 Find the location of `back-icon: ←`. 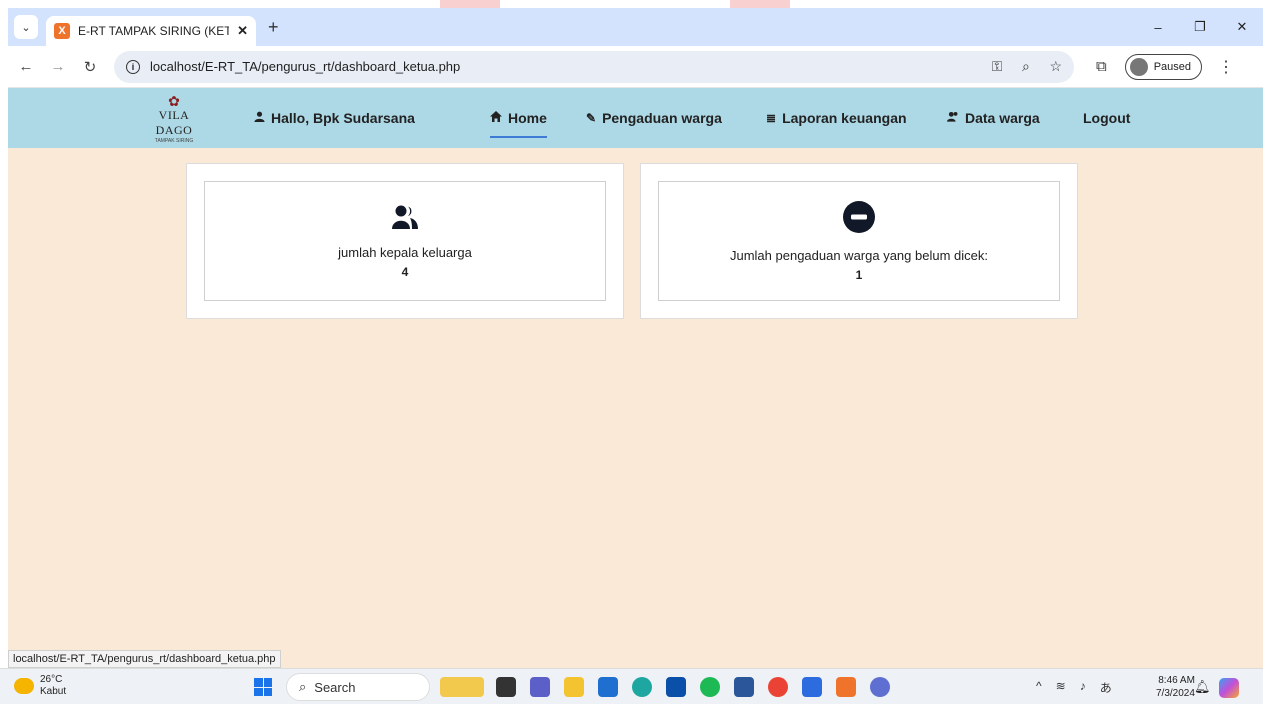

back-icon: ← is located at coordinates (26, 66).